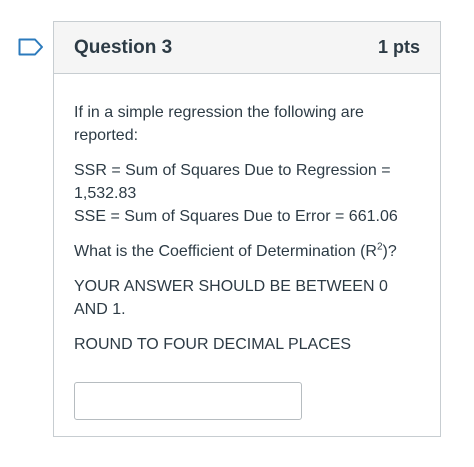 This screenshot has width=474, height=467. Describe the element at coordinates (398, 47) in the screenshot. I see `question-points: 1 pts` at that location.